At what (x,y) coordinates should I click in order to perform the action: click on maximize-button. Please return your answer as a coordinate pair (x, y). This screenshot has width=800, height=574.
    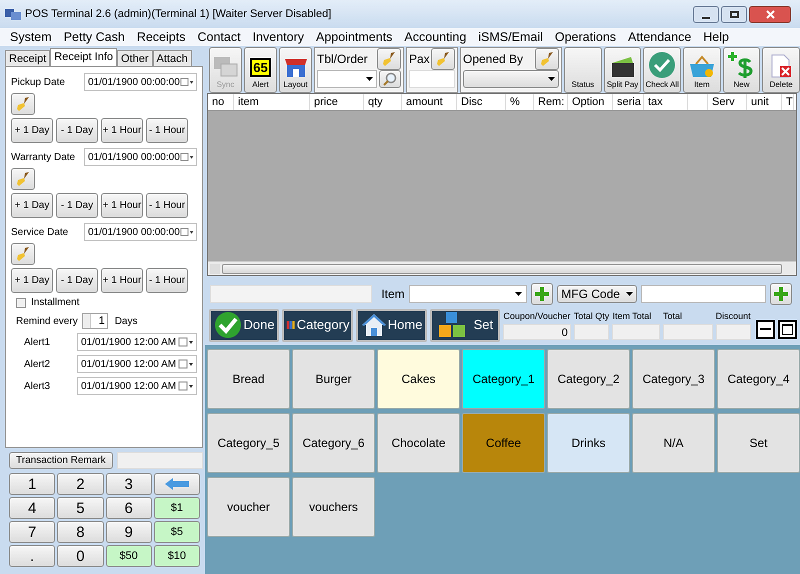
    Looking at the image, I should click on (734, 14).